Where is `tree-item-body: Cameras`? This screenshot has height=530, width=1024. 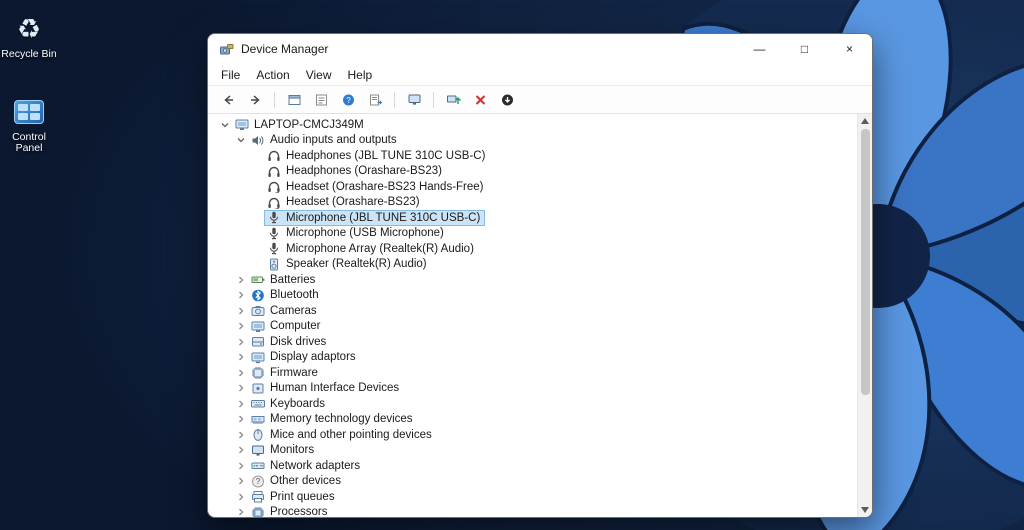
tree-item-body: Cameras is located at coordinates (285, 311).